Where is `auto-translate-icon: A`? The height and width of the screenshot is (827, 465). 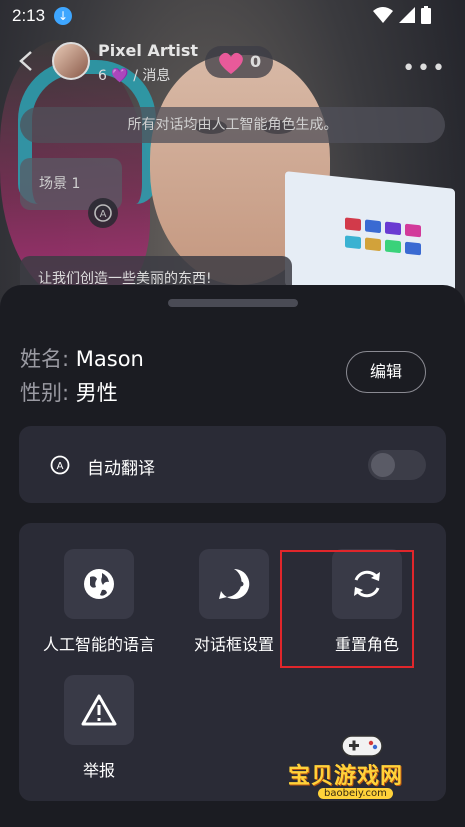
auto-translate-icon: A is located at coordinates (60, 465).